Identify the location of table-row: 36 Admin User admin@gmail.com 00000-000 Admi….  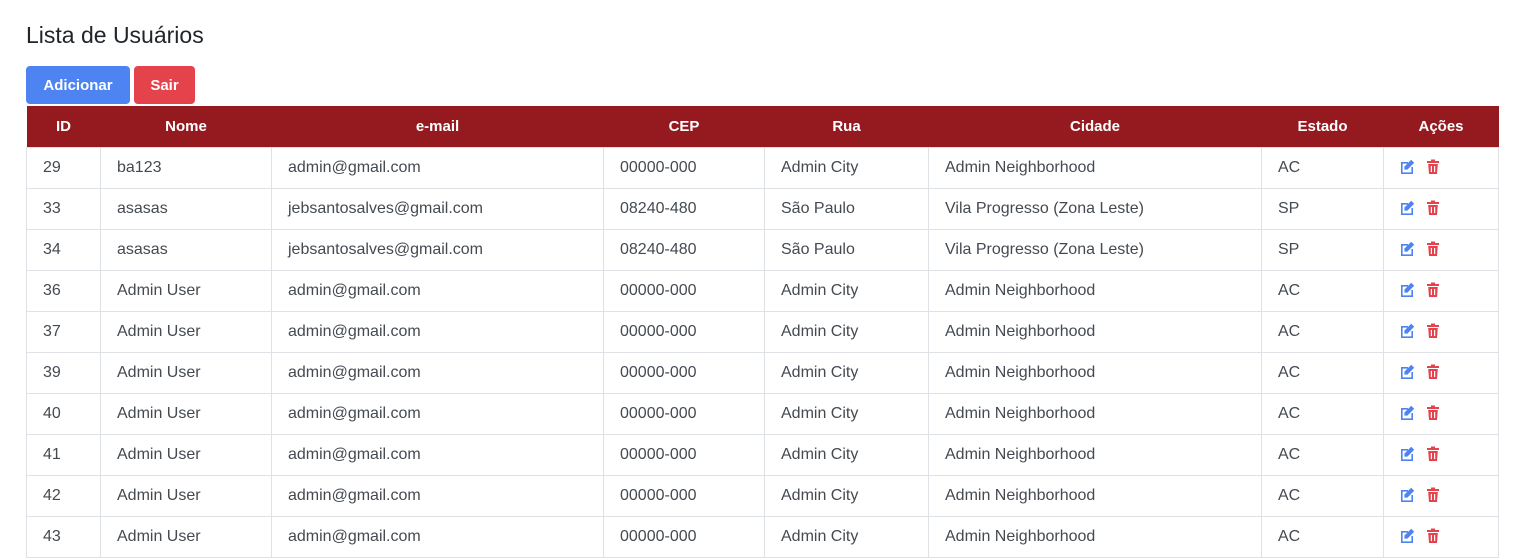
(762, 290).